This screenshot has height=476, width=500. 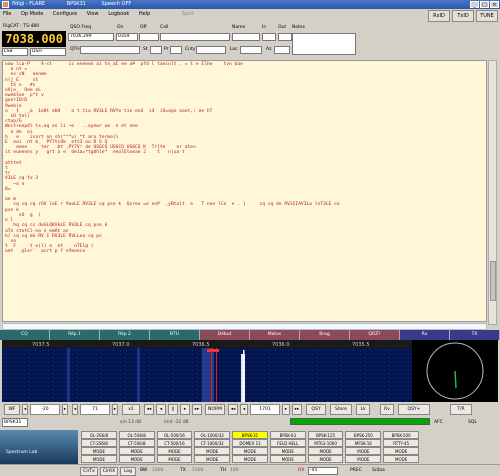 I want to click on freq-down-icon: ◂◂, so click(x=233, y=409).